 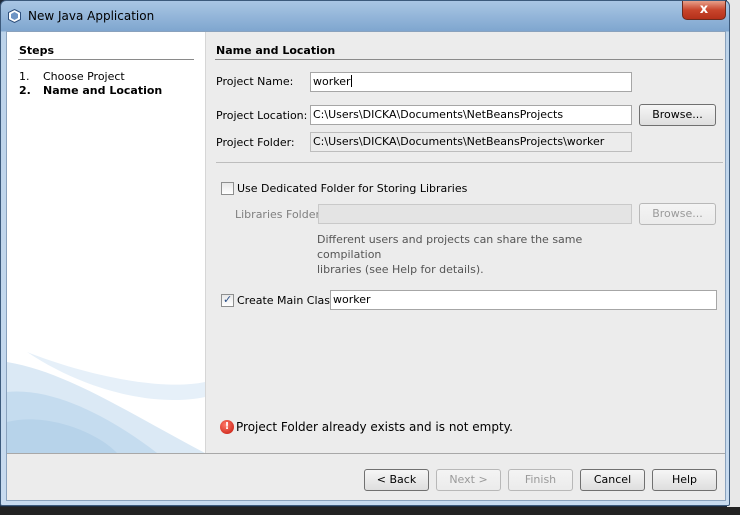 What do you see at coordinates (396, 480) in the screenshot?
I see `back-button: < Back` at bounding box center [396, 480].